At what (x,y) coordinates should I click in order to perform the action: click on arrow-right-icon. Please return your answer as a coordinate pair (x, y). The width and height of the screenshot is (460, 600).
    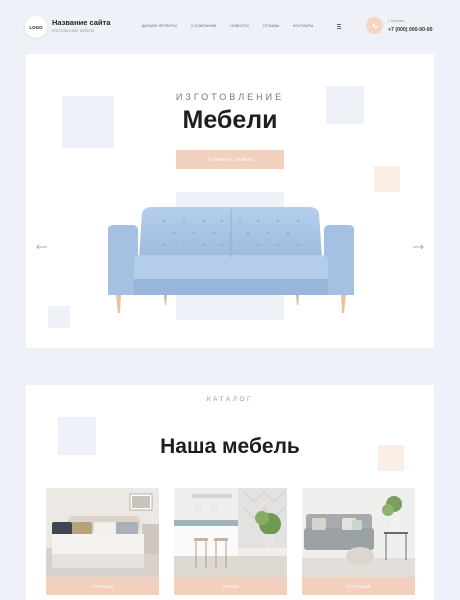
    Looking at the image, I should click on (418, 247).